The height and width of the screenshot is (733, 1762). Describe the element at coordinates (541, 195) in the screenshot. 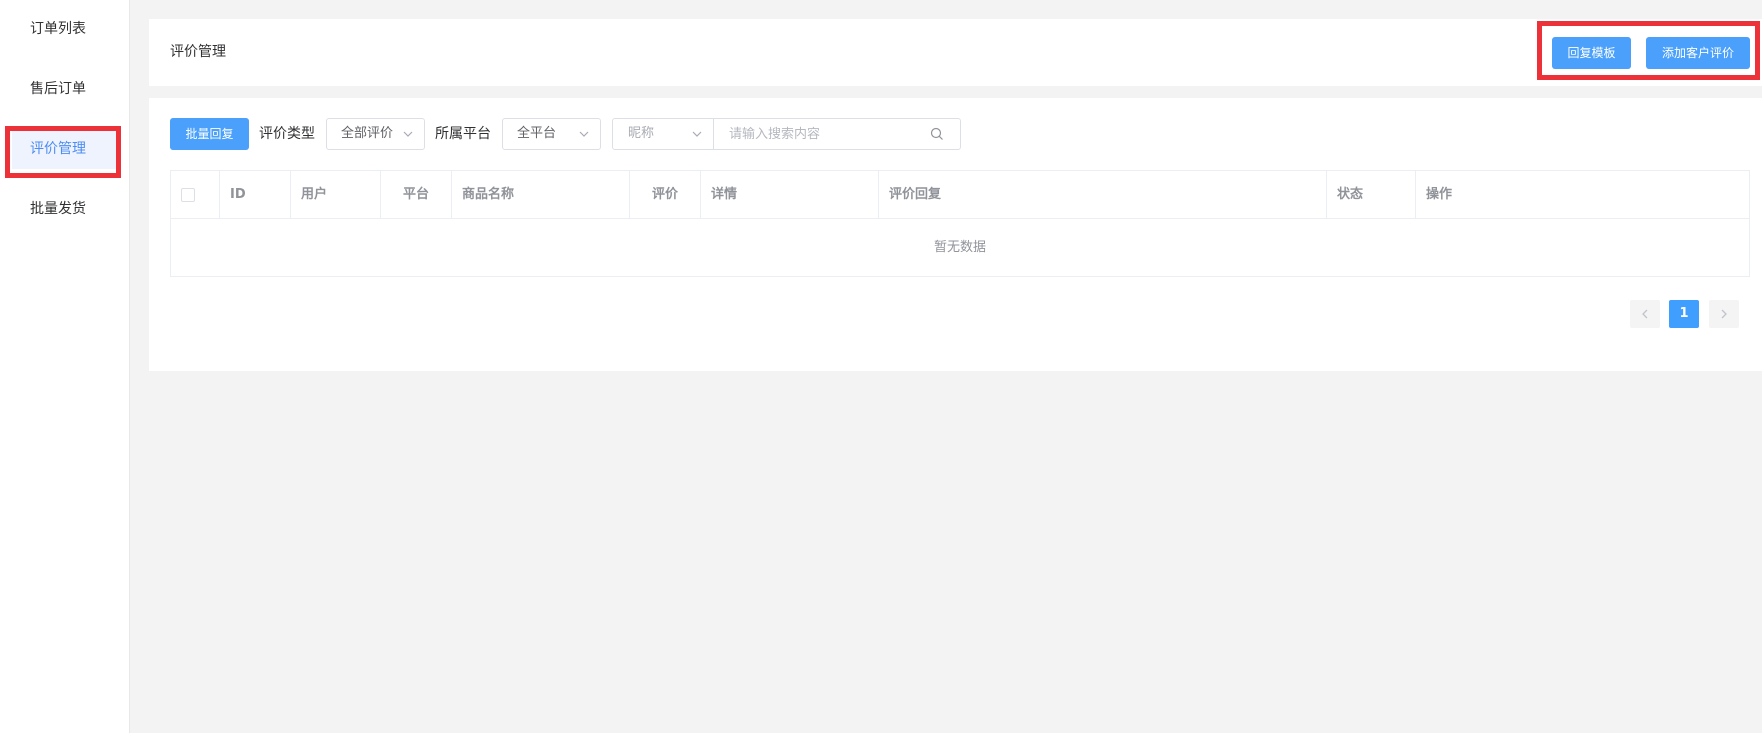

I see `column-header-product-name: 商品名称` at that location.